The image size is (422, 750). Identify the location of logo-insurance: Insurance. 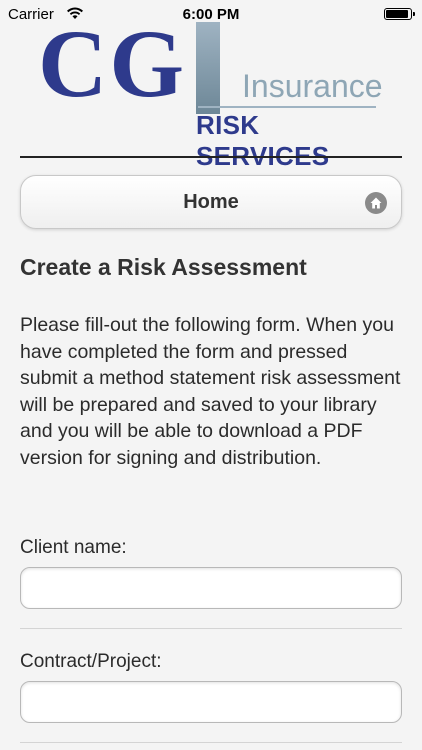
(312, 86).